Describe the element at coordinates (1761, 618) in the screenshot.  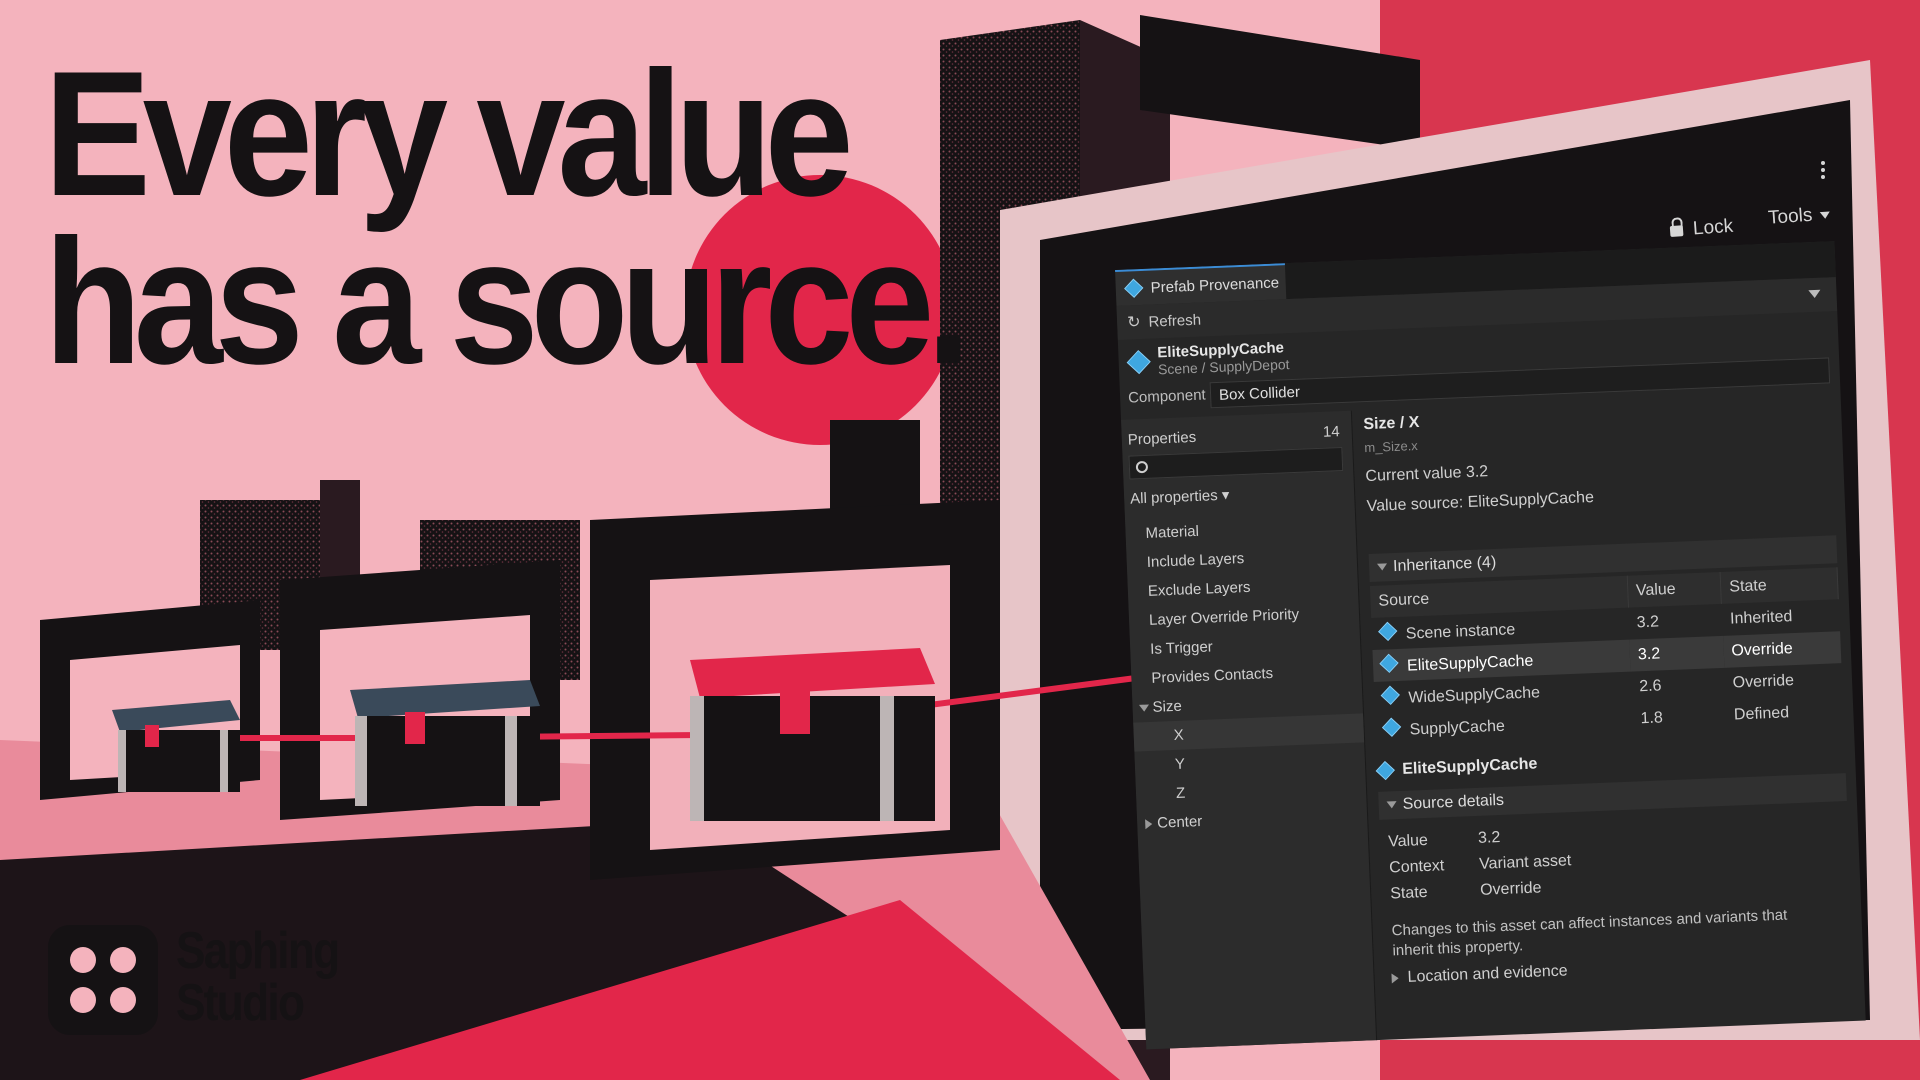
I see `row-state: Inherited` at that location.